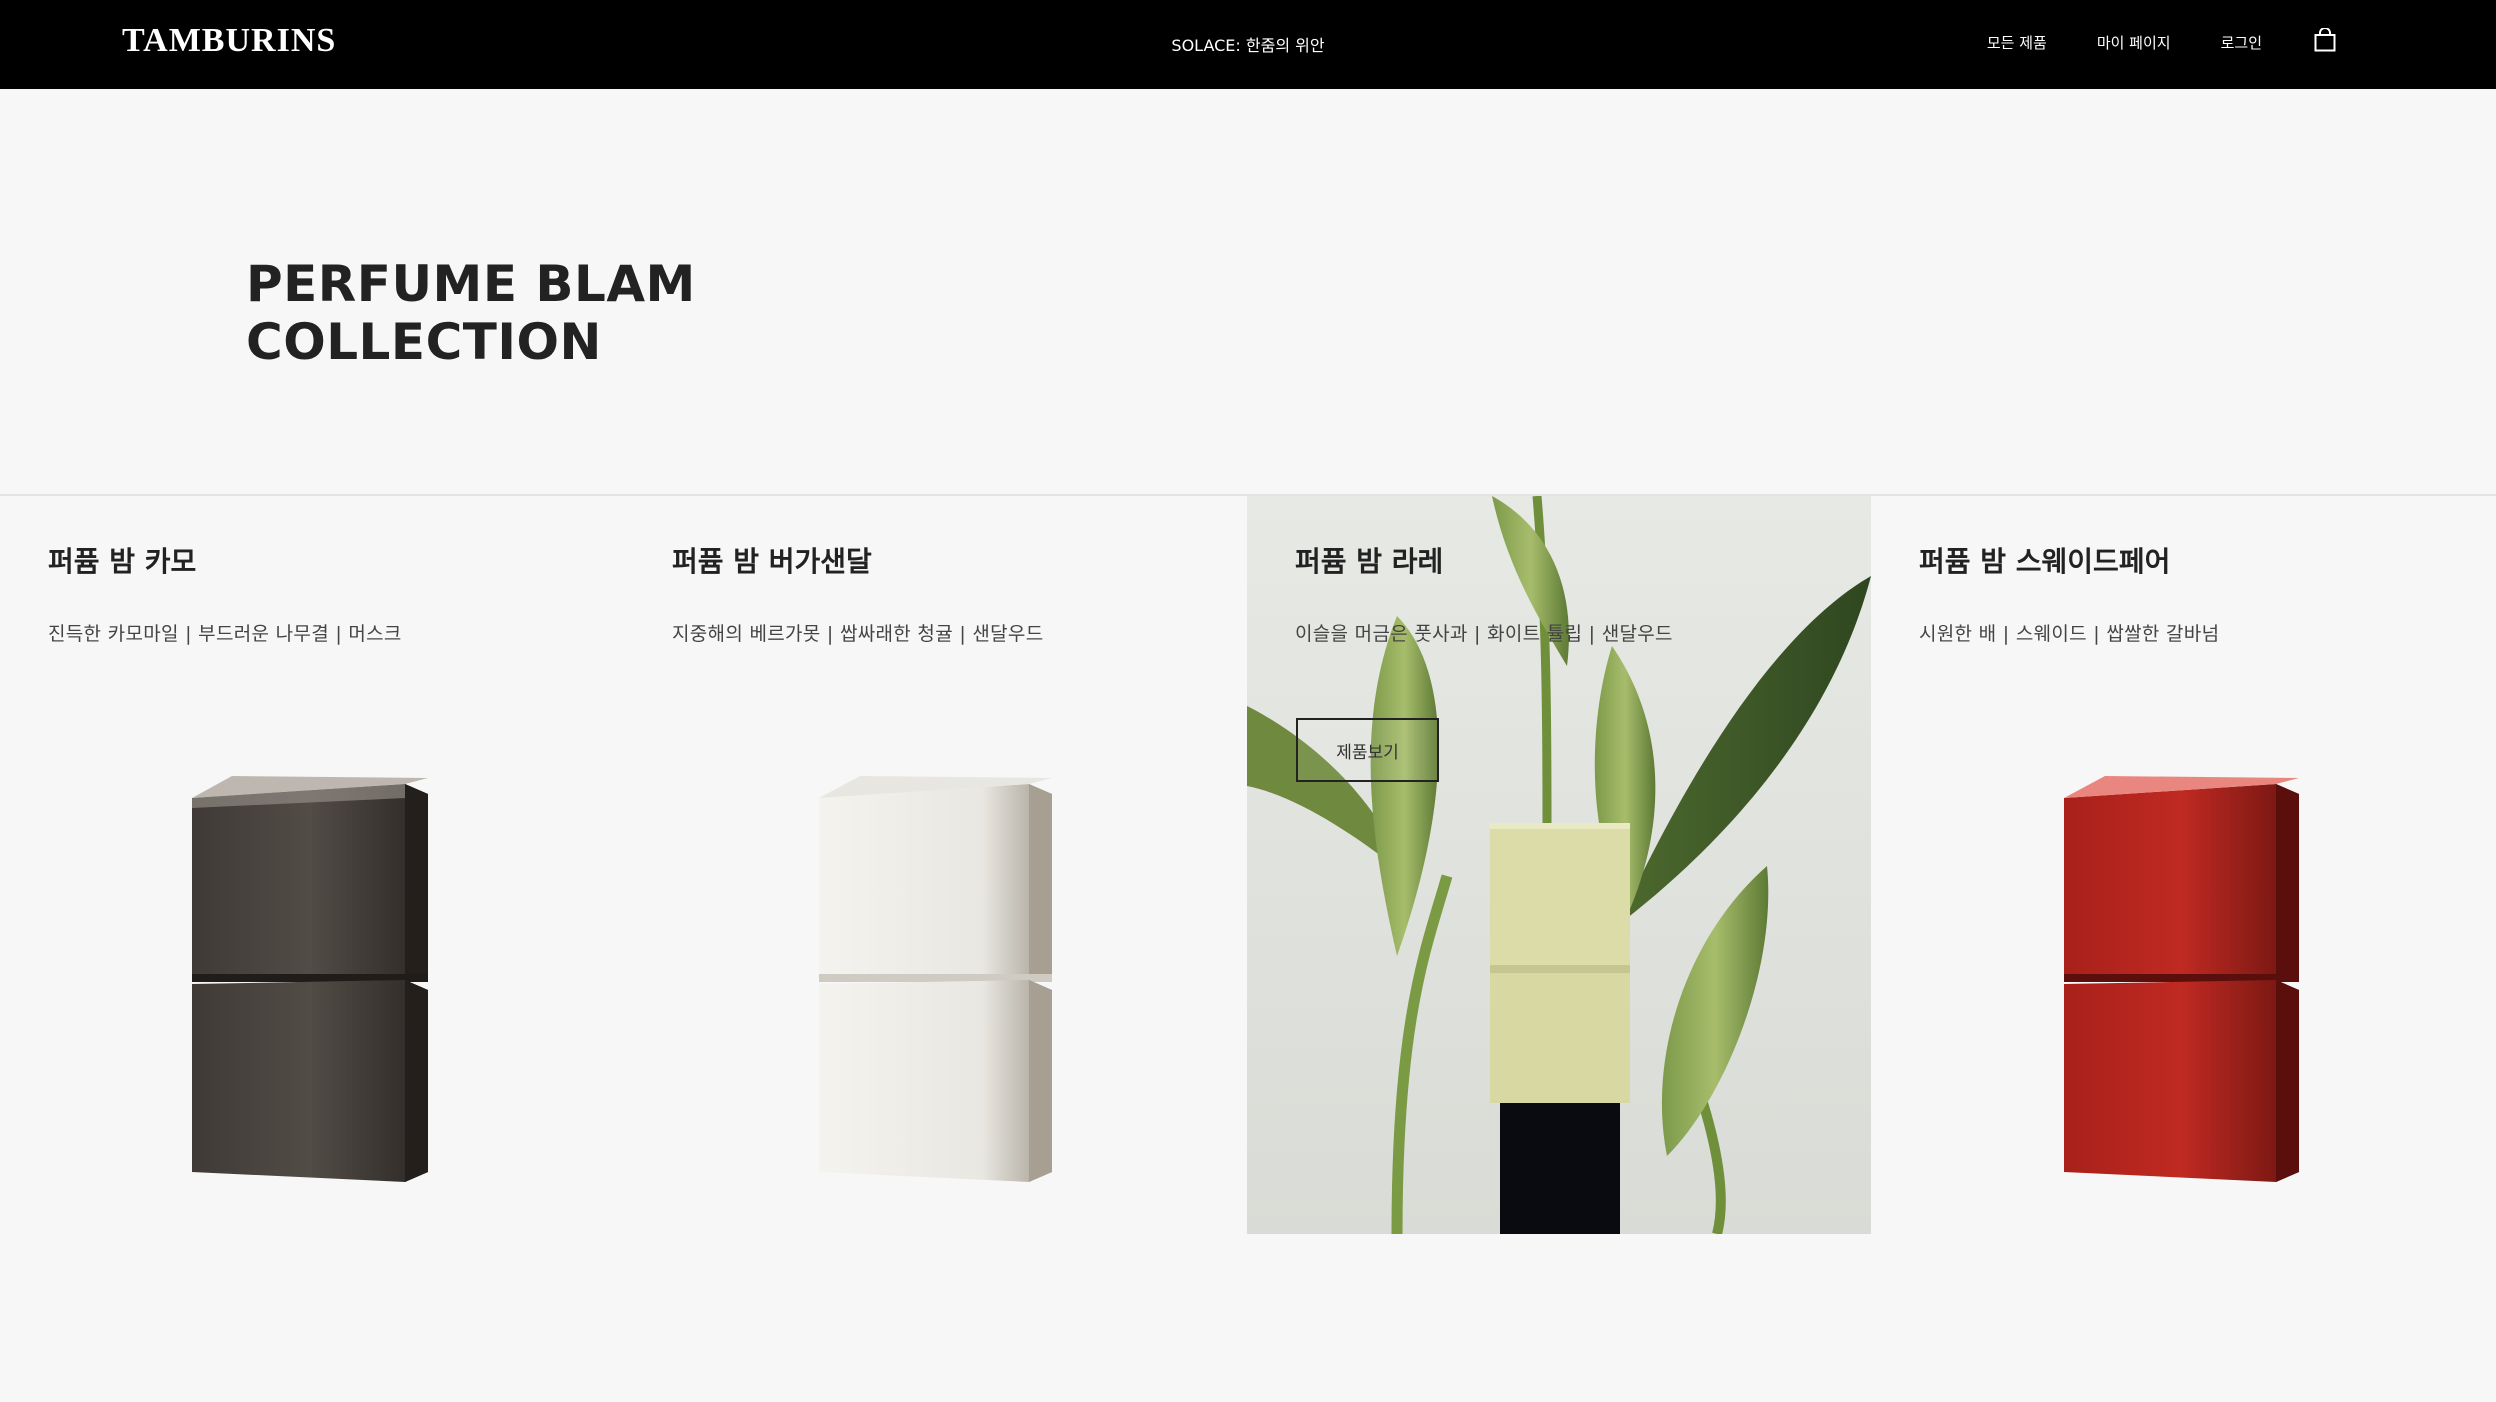  I want to click on product-card-lare: 퍼퓸 밤 라레 이슬을 머금은 풋사과 | 화이트 튤립 | 샌달우드 제품보기, so click(1559, 865).